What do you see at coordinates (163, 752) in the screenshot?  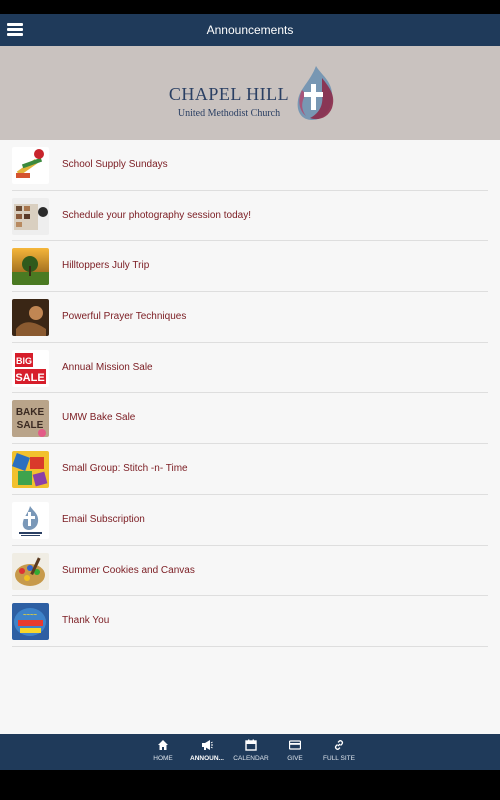 I see `tab-home: HOME` at bounding box center [163, 752].